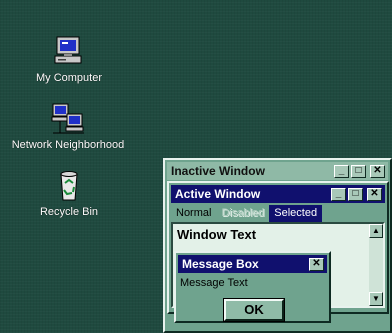 The width and height of the screenshot is (392, 333). Describe the element at coordinates (296, 213) in the screenshot. I see `menu-item-selected: Selected` at that location.